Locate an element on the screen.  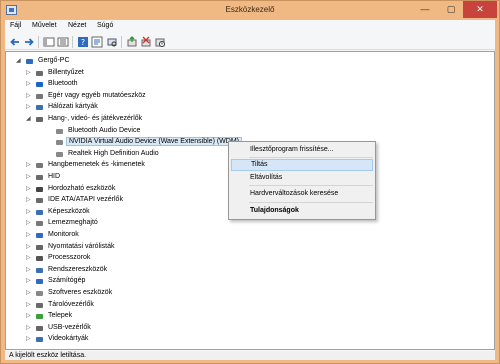
title-bar: Eszközkezelő — ▢ ✕ is located at coordinates (250, 10).